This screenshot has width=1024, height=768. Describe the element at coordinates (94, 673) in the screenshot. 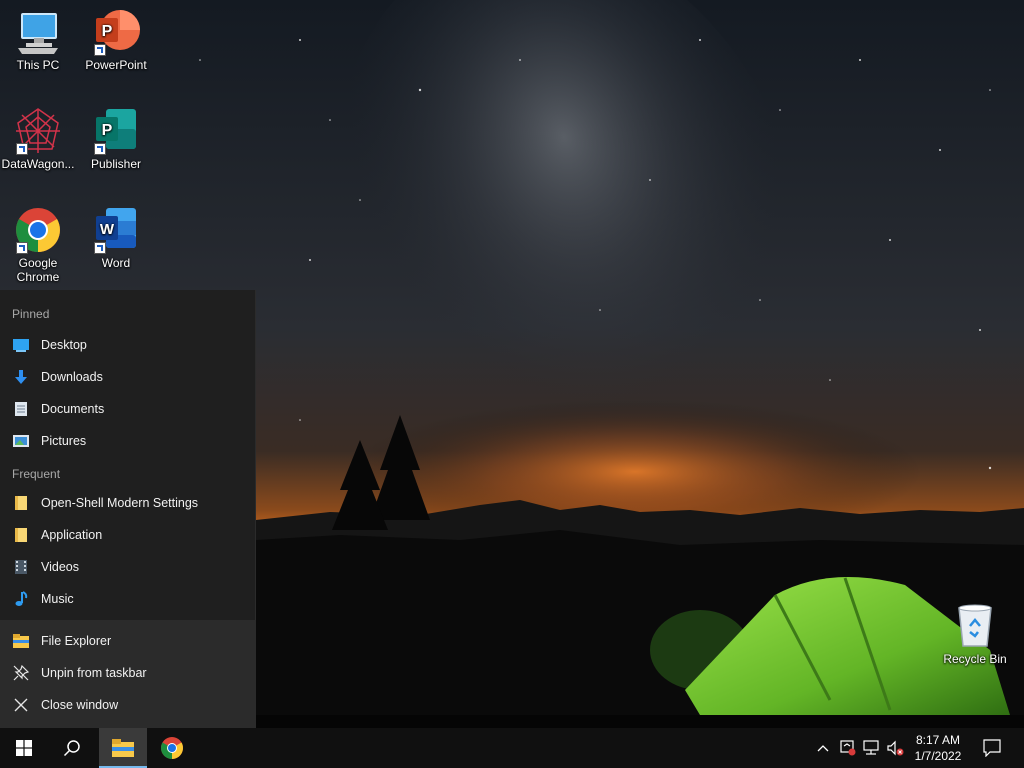

I see `jumplist-item-label: Unpin from taskbar` at that location.